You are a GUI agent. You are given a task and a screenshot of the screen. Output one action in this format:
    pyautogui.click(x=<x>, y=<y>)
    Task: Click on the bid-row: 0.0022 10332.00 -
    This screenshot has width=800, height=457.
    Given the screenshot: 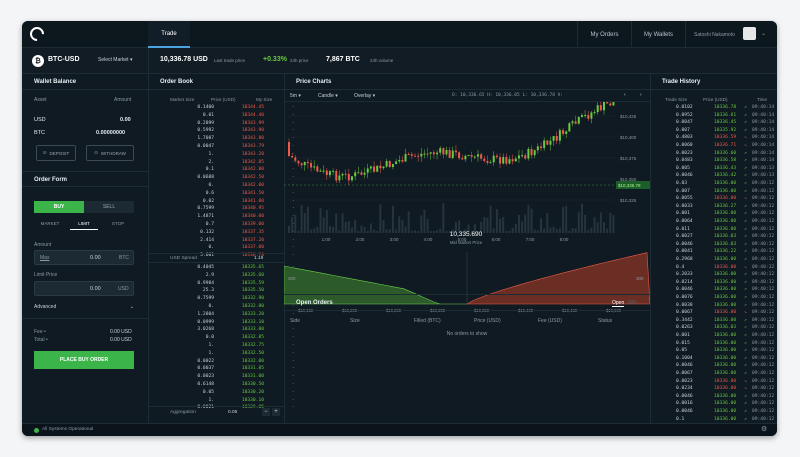 What is the action you would take?
    pyautogui.click(x=236, y=363)
    